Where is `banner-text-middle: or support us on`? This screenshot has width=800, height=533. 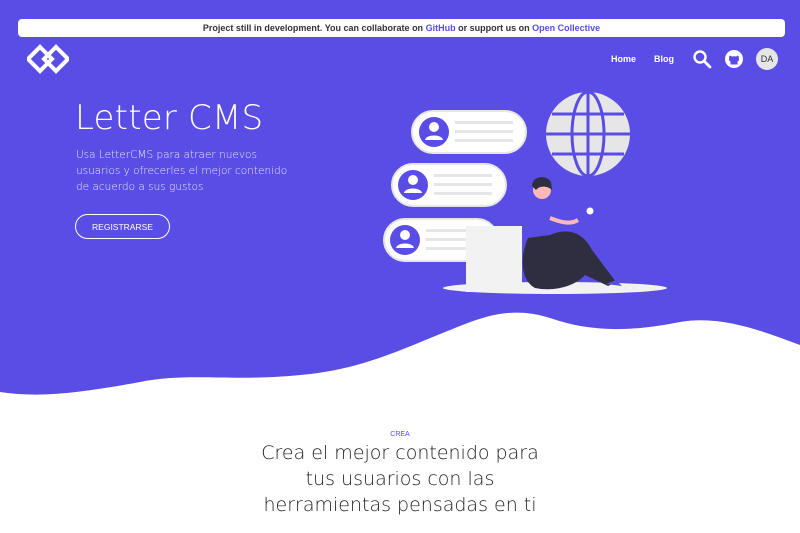
banner-text-middle: or support us on is located at coordinates (494, 28).